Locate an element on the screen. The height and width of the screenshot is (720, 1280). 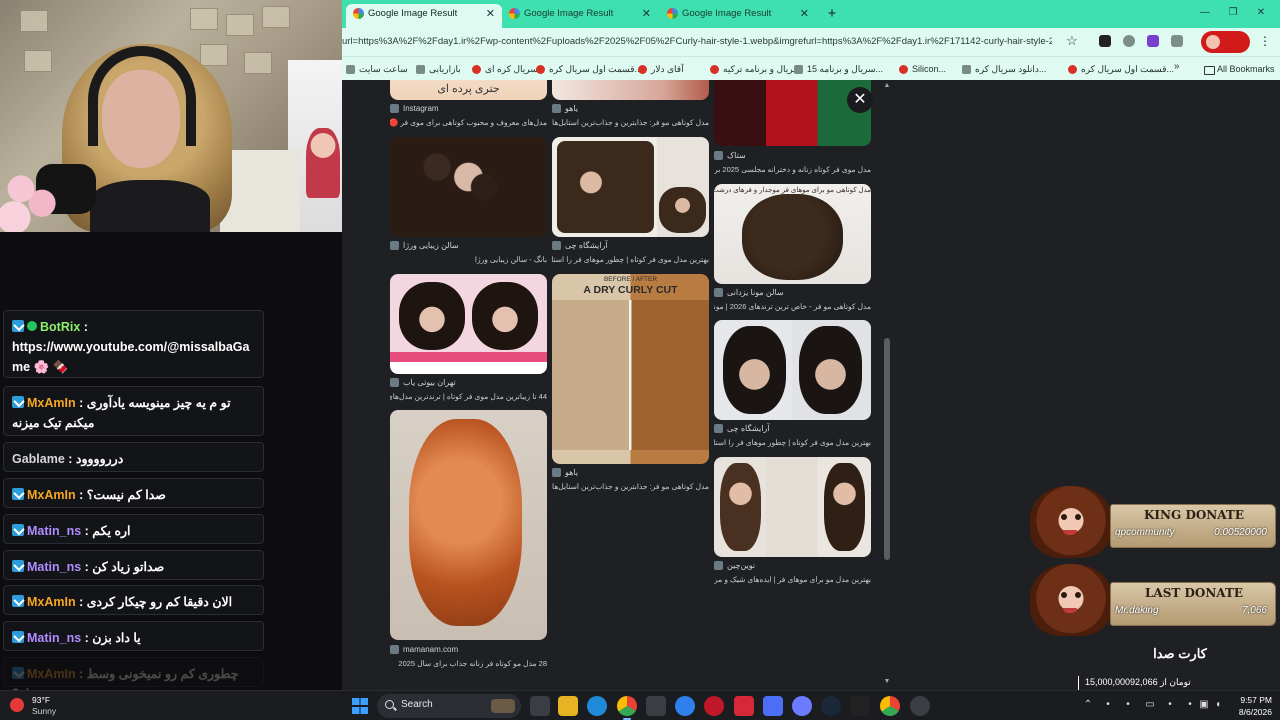
bookmark-item: سریال و برنامه ترکیه is located at coordinates (755, 69).